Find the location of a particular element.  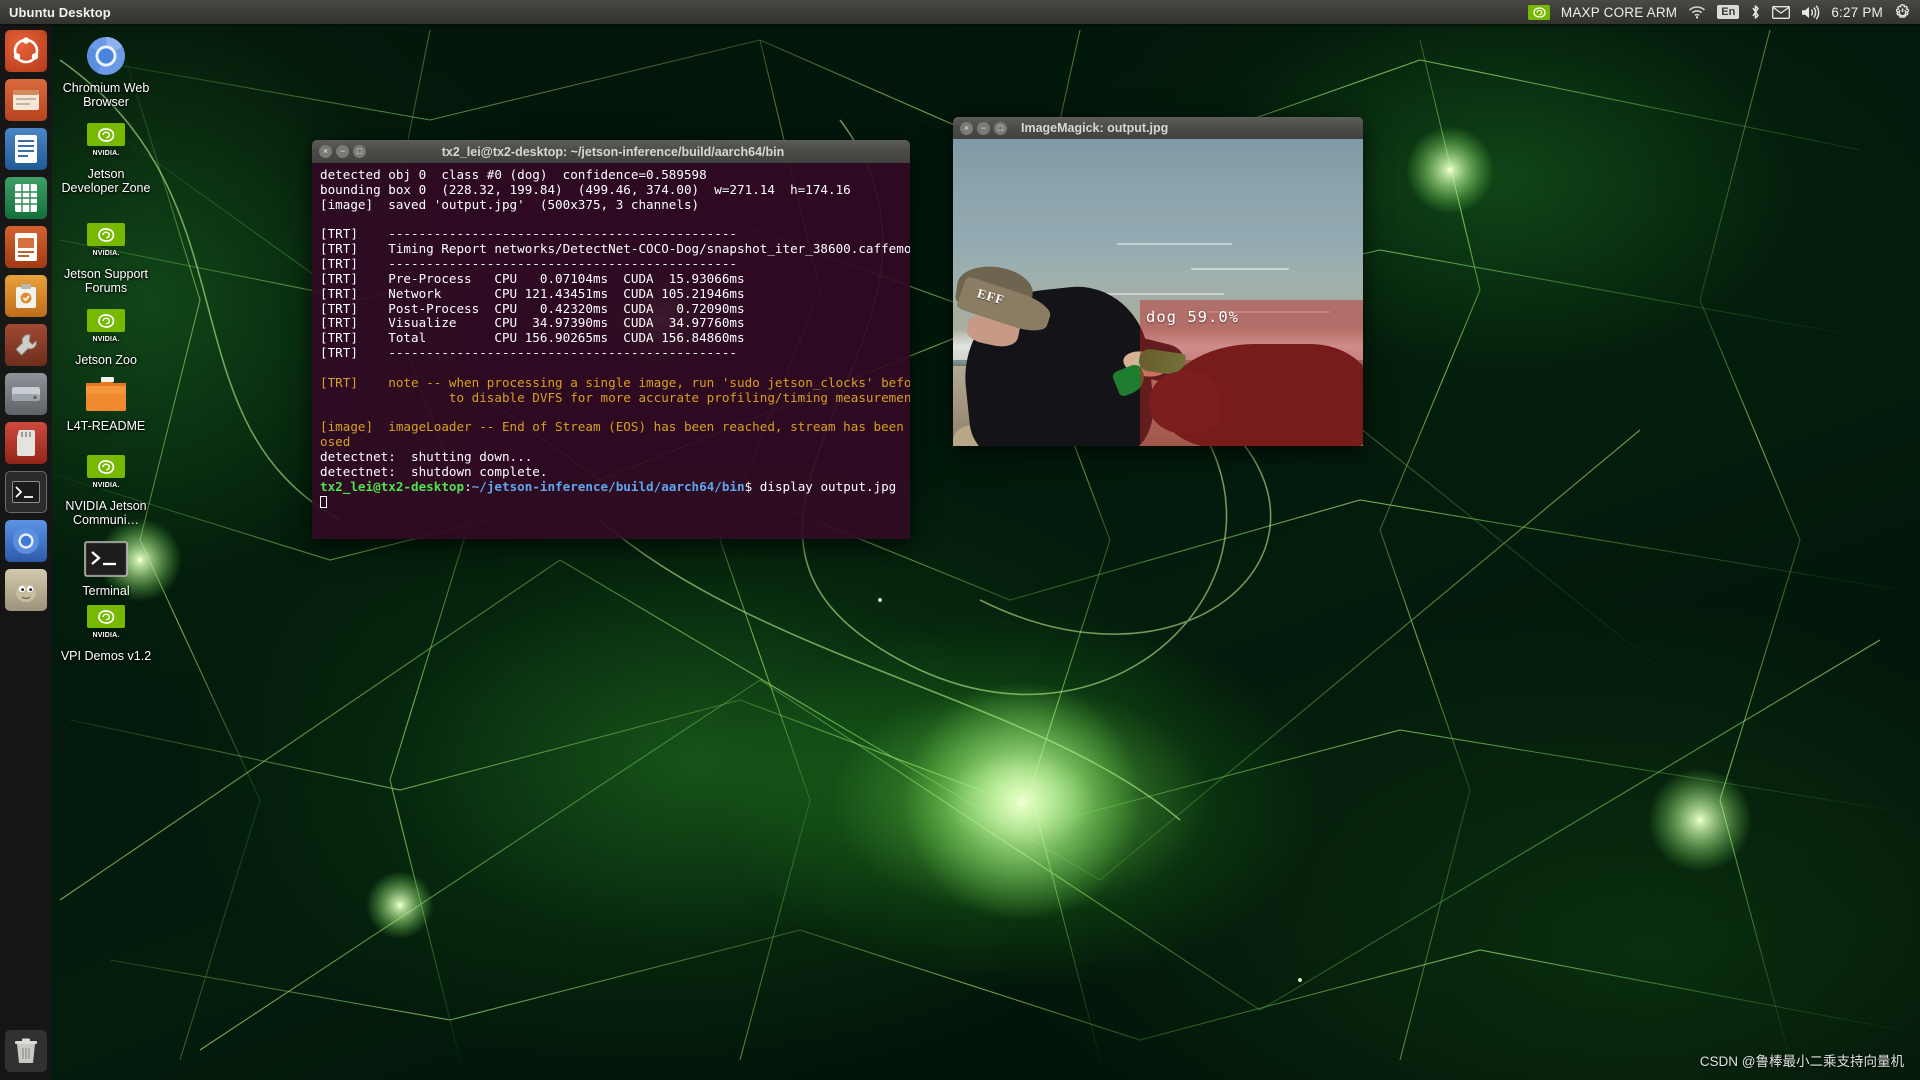

imagemagick-image-canvas: EFF dog 59.0% is located at coordinates (1158, 292).